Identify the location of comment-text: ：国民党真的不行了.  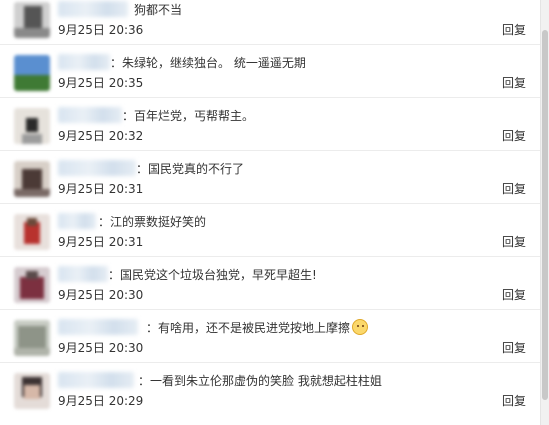
(190, 169).